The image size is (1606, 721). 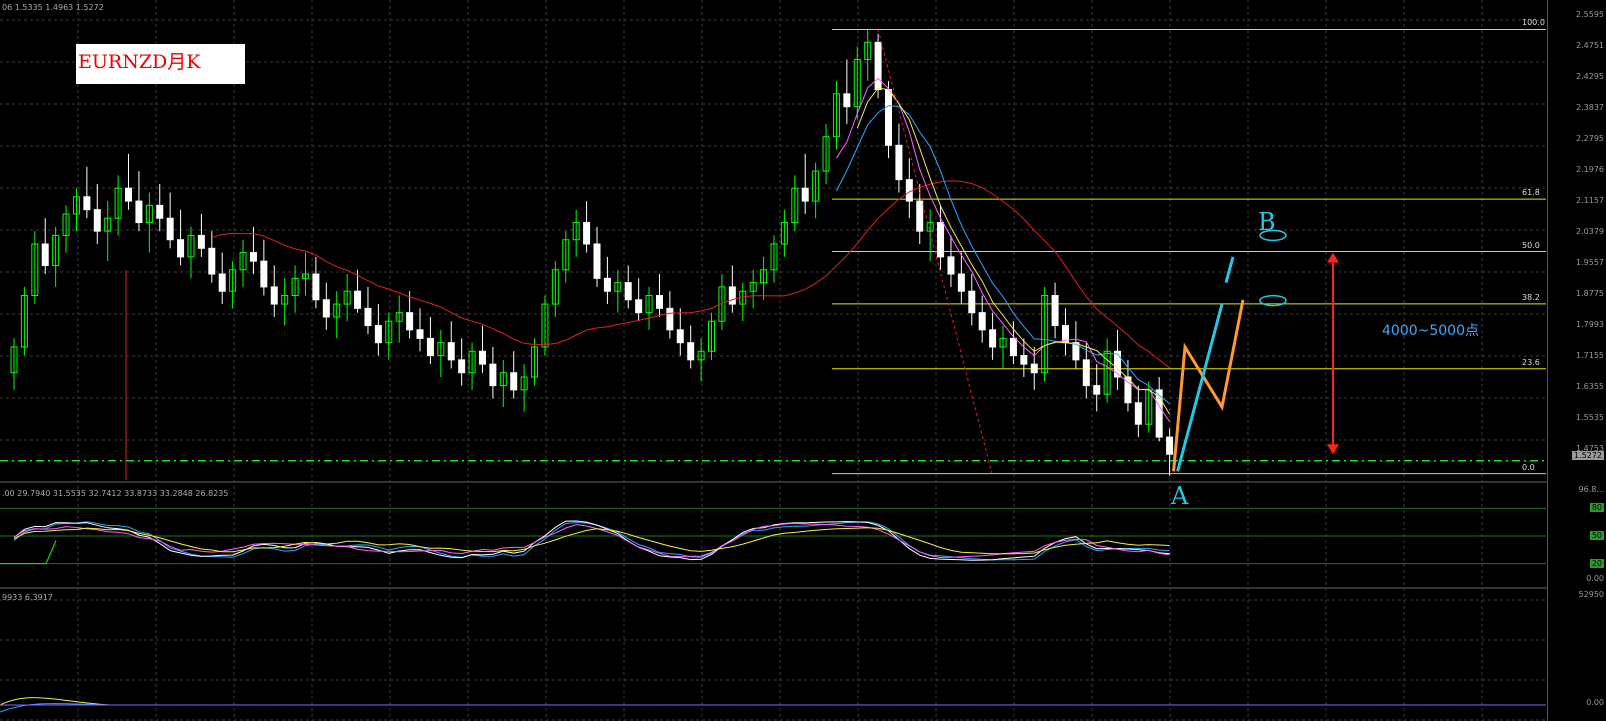 What do you see at coordinates (53, 7) in the screenshot?
I see `main-header-values: 06 1.5335 1.4963 1.5272` at bounding box center [53, 7].